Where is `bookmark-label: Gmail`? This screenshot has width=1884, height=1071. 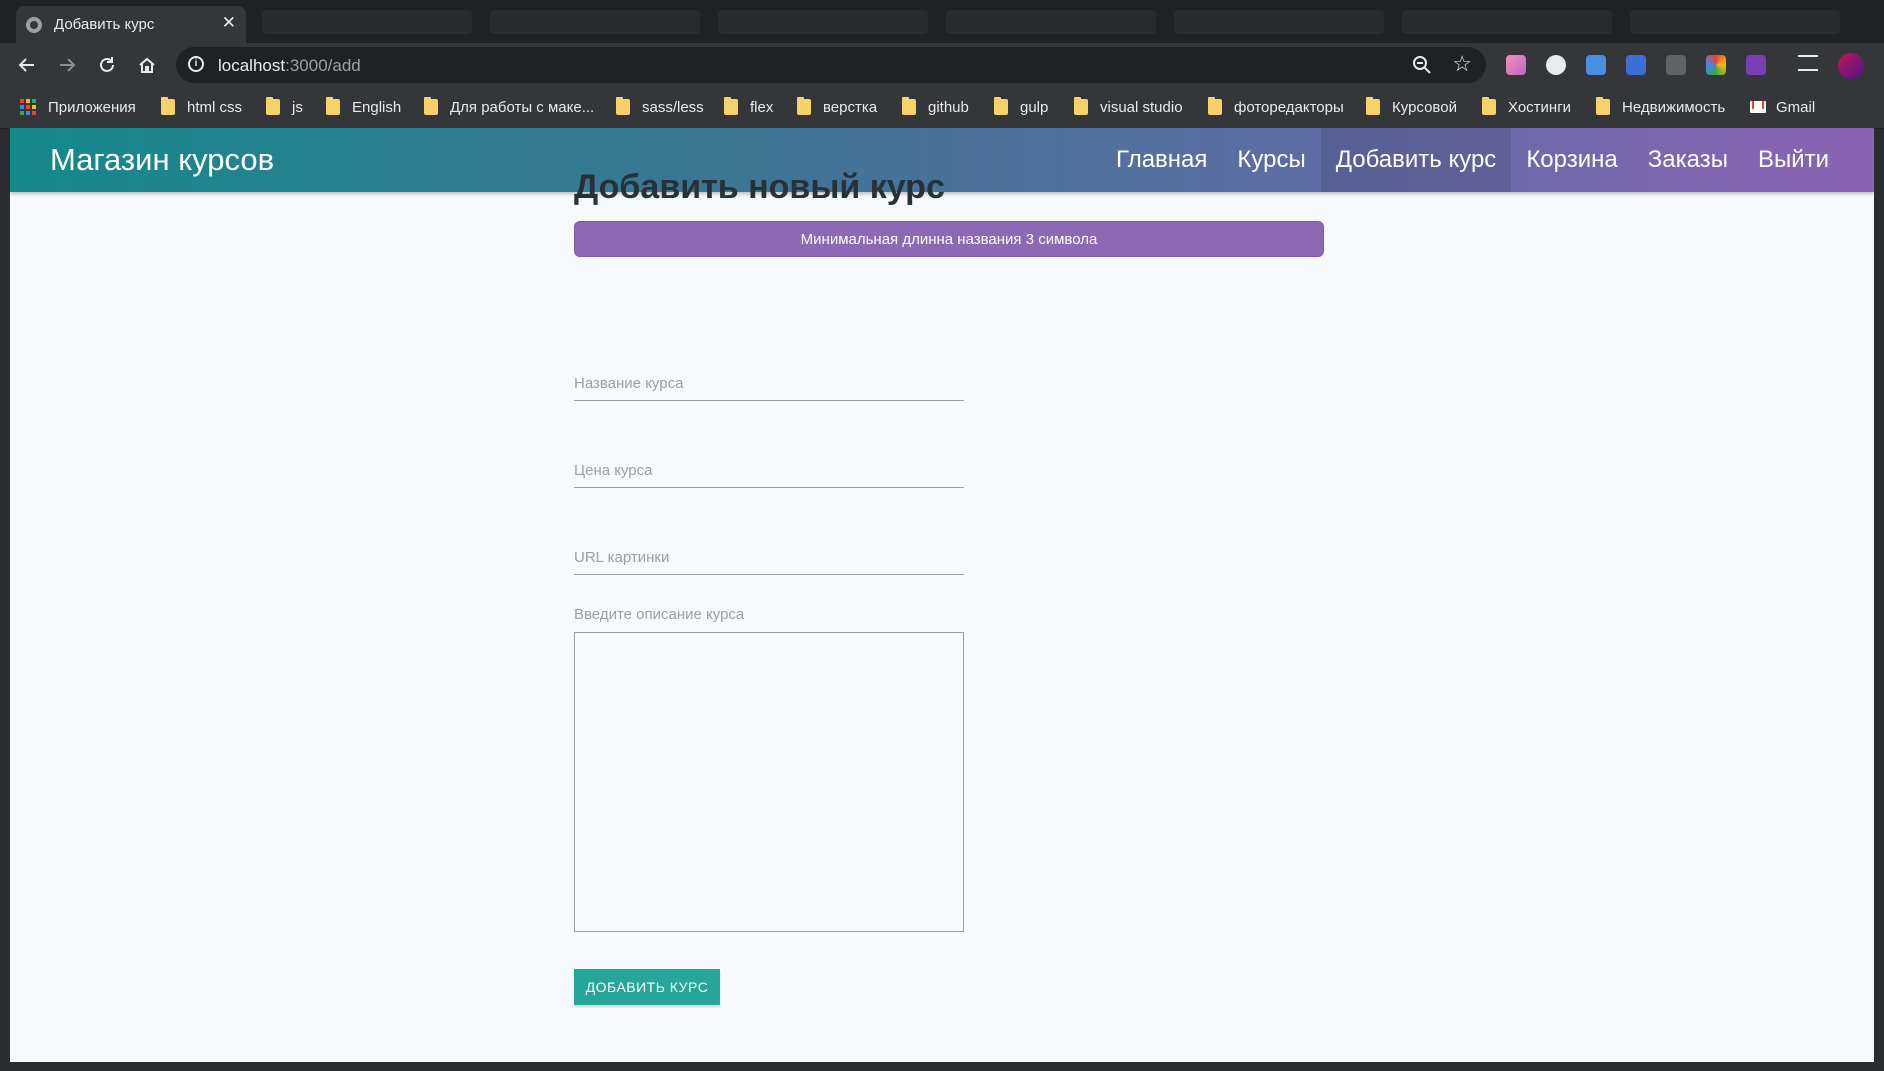
bookmark-label: Gmail is located at coordinates (1796, 107).